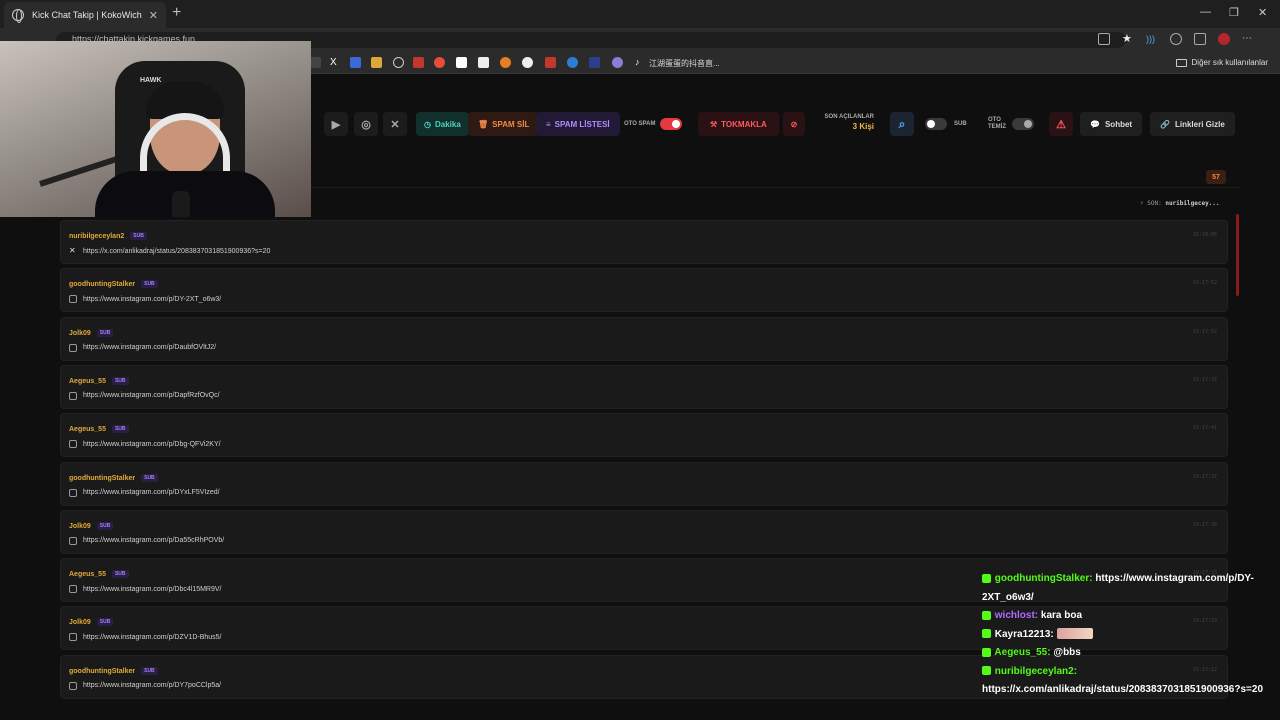 This screenshot has width=1280, height=720. I want to click on message-link: https://www.instagram.com/p/Da55cRhPOVb/, so click(146, 540).